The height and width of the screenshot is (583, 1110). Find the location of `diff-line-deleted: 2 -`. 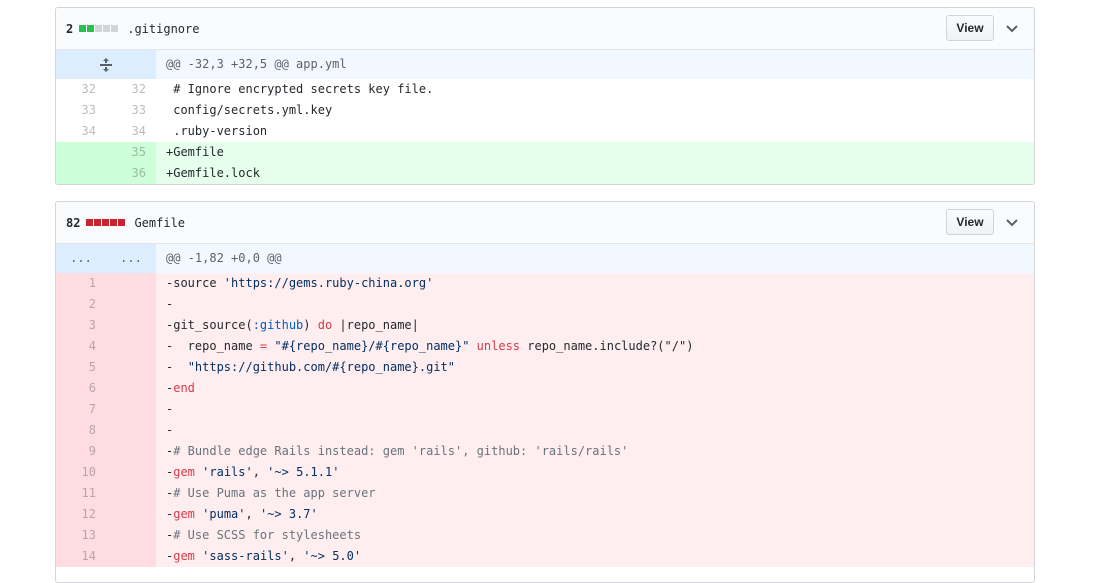

diff-line-deleted: 2 - is located at coordinates (545, 304).